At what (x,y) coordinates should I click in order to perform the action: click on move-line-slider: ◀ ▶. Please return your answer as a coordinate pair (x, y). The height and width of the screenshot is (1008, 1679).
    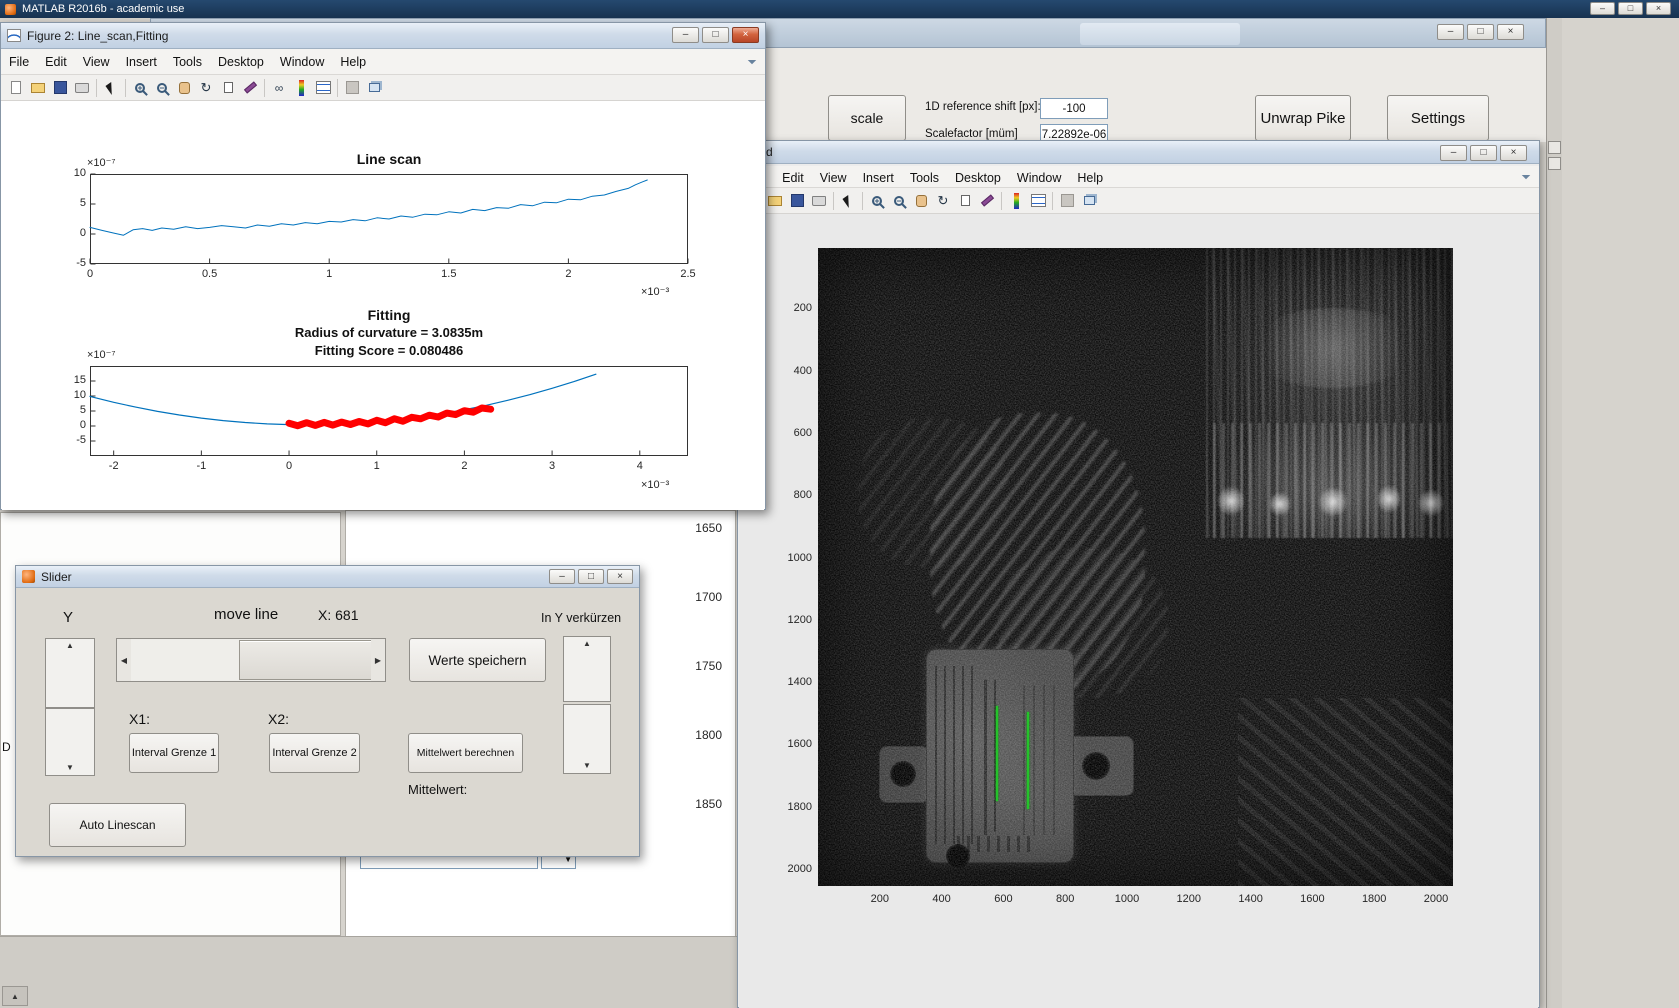
    Looking at the image, I should click on (251, 660).